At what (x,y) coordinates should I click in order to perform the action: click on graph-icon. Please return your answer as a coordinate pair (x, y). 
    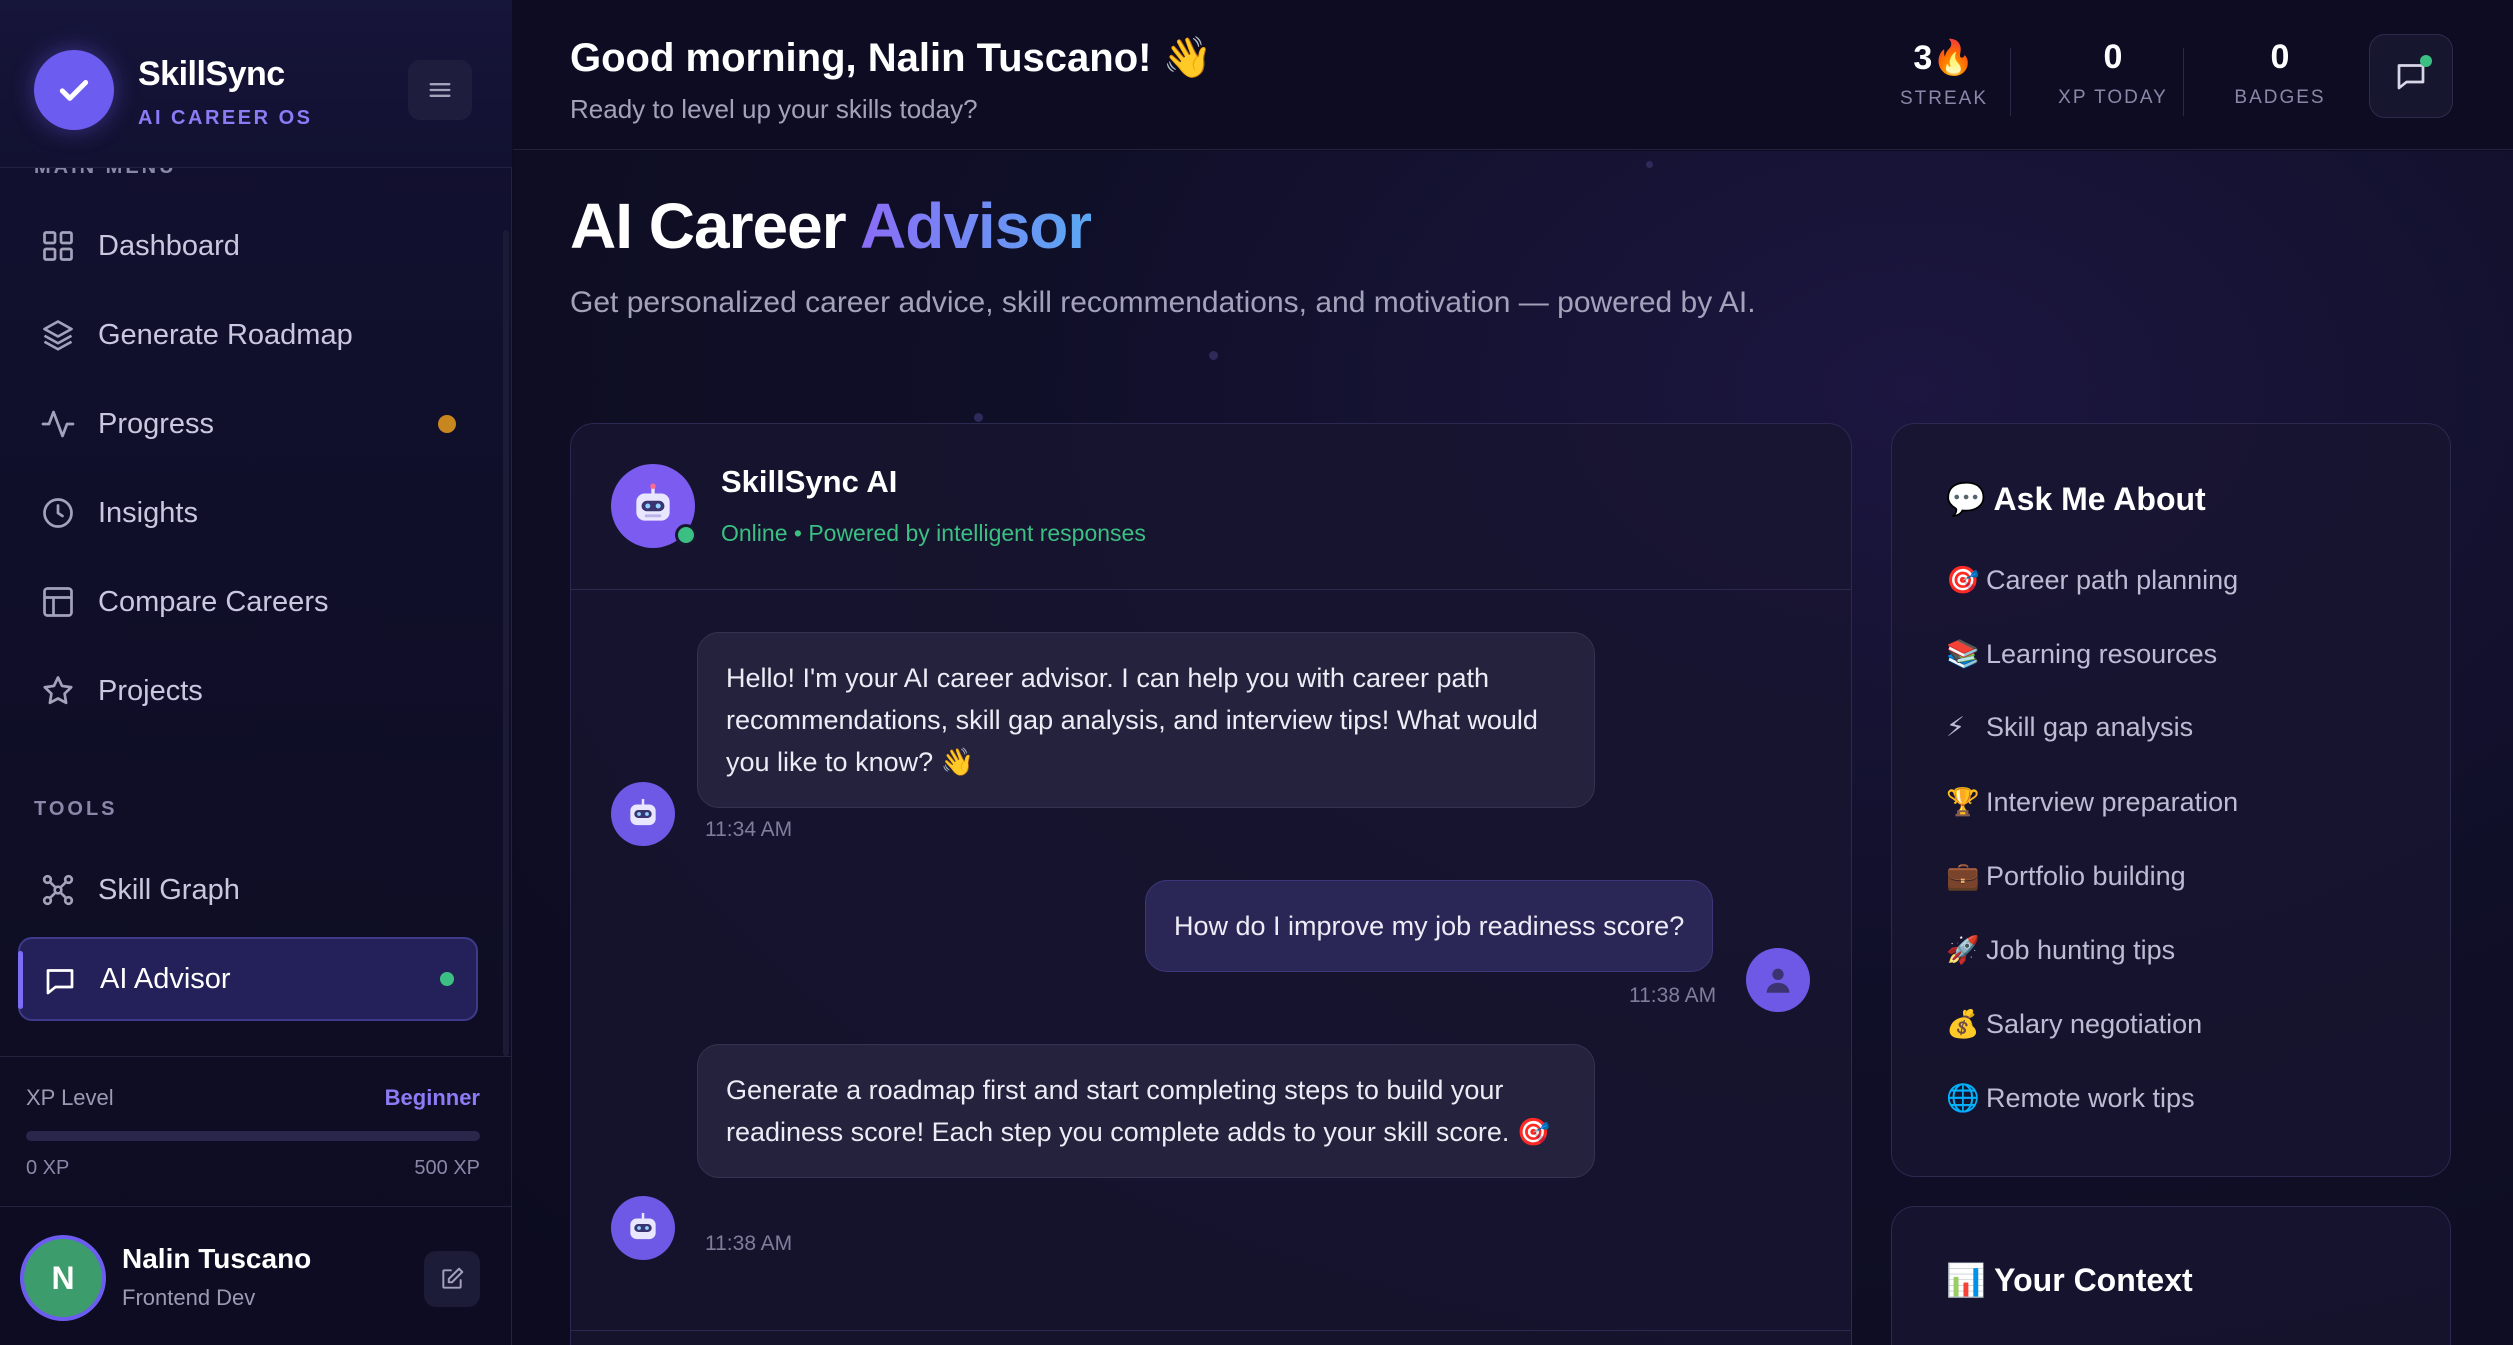
    Looking at the image, I should click on (58, 890).